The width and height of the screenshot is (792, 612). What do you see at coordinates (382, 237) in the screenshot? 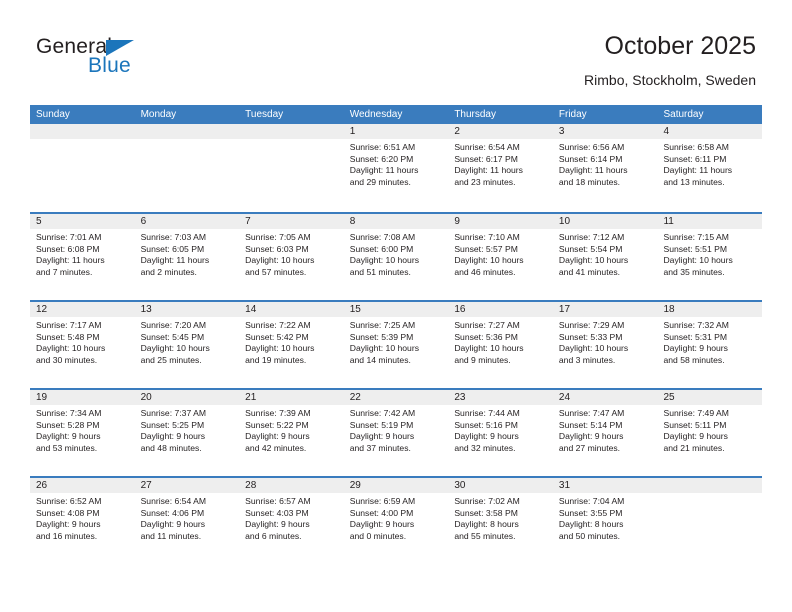
I see `day-sunrise-text: Sunrise: 7:08 AM` at bounding box center [382, 237].